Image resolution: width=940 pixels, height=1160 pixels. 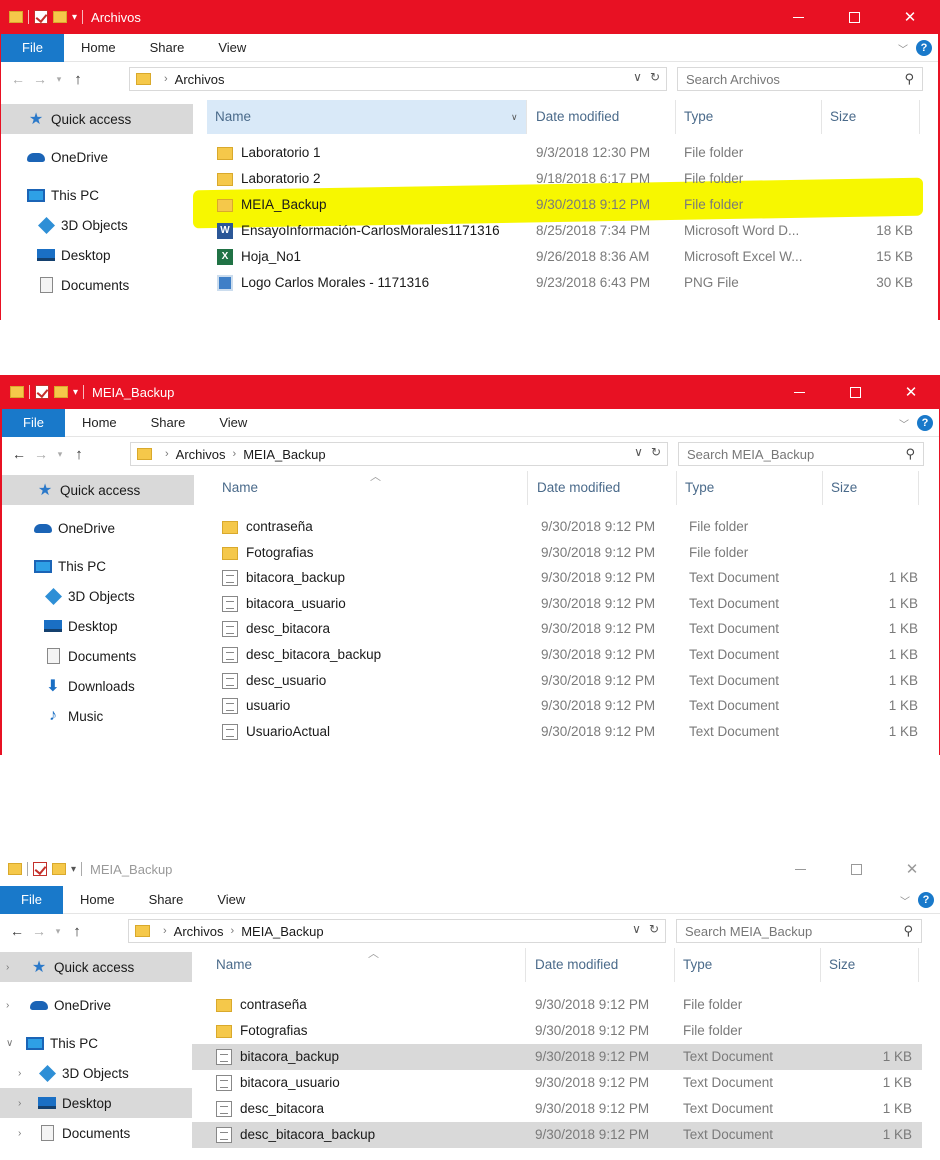 I want to click on address-bar: › Archivos ∨ ↻, so click(x=398, y=79).